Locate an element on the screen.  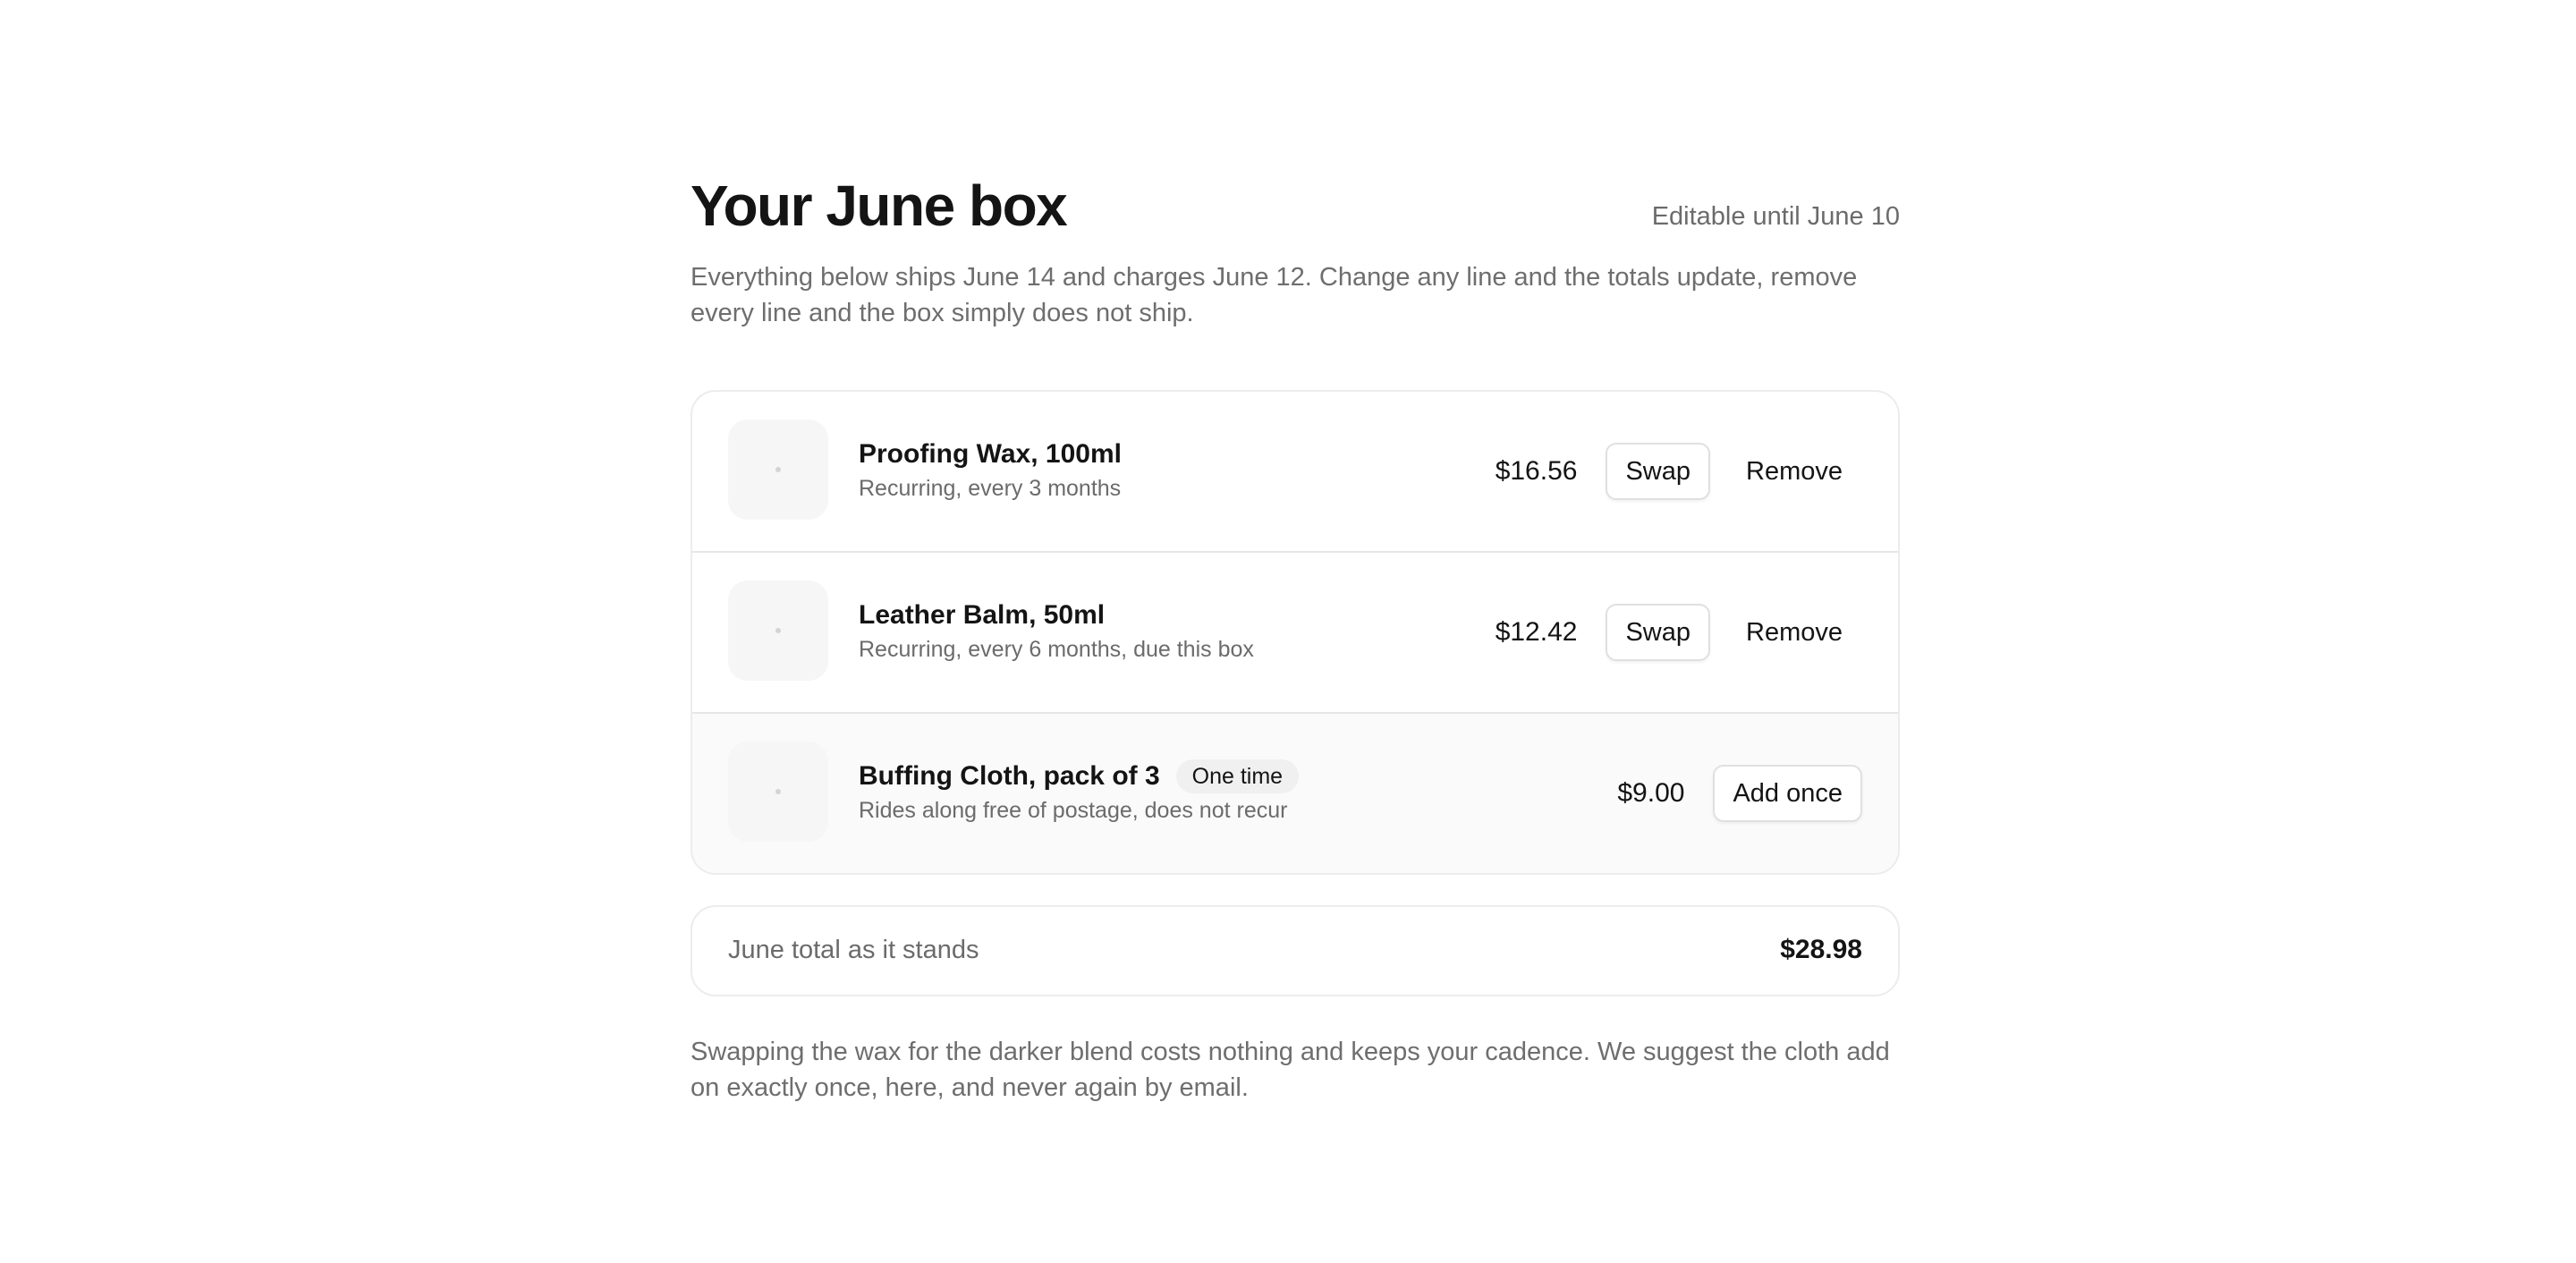
item-price: $12.42 is located at coordinates (1536, 632).